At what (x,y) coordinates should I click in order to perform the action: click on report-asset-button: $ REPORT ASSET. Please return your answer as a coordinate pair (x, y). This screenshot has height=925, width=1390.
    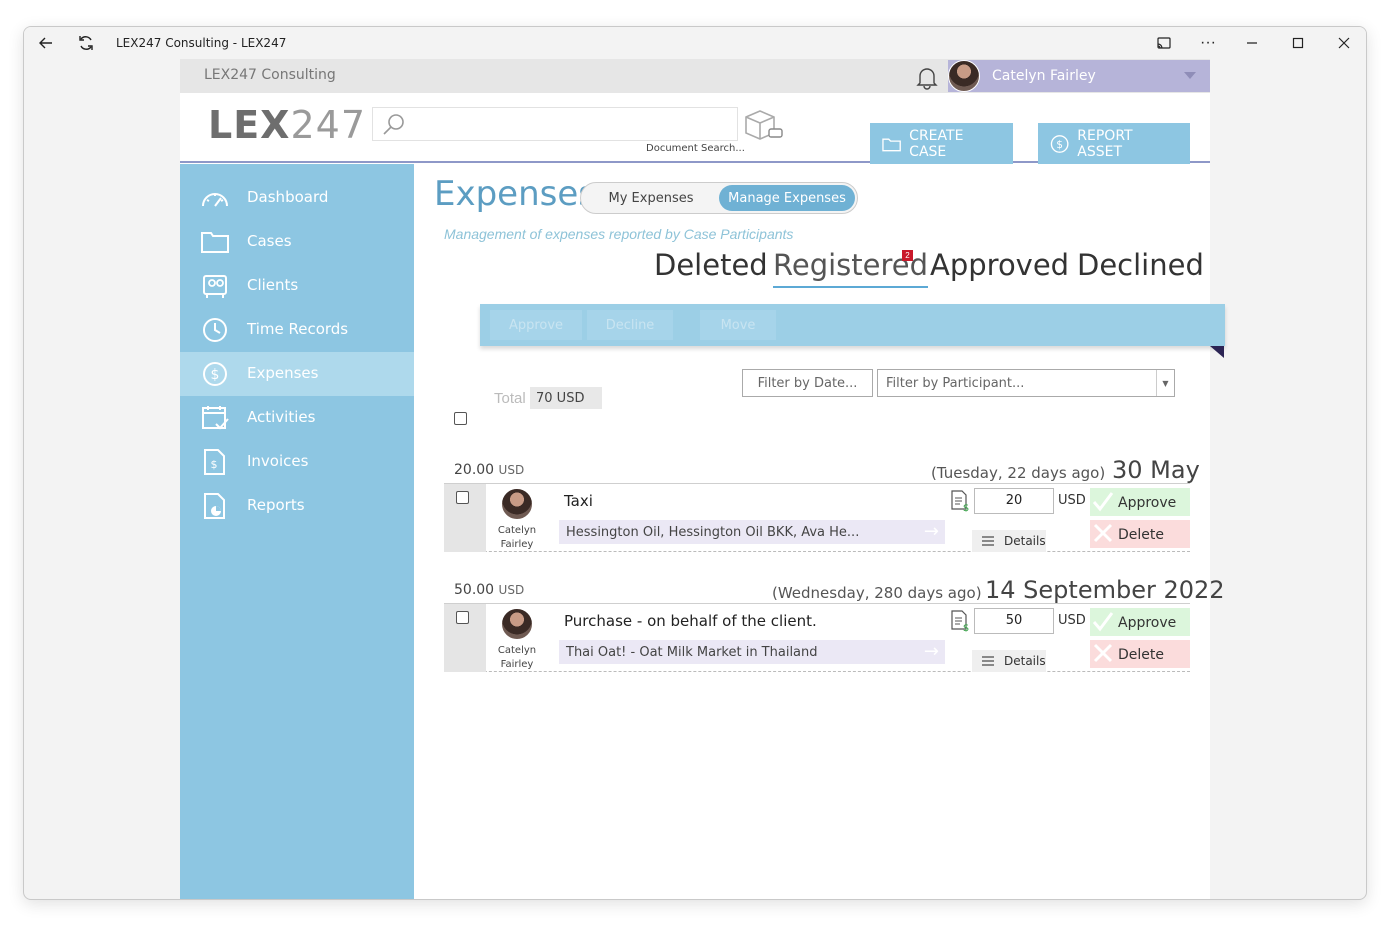
    Looking at the image, I should click on (1114, 144).